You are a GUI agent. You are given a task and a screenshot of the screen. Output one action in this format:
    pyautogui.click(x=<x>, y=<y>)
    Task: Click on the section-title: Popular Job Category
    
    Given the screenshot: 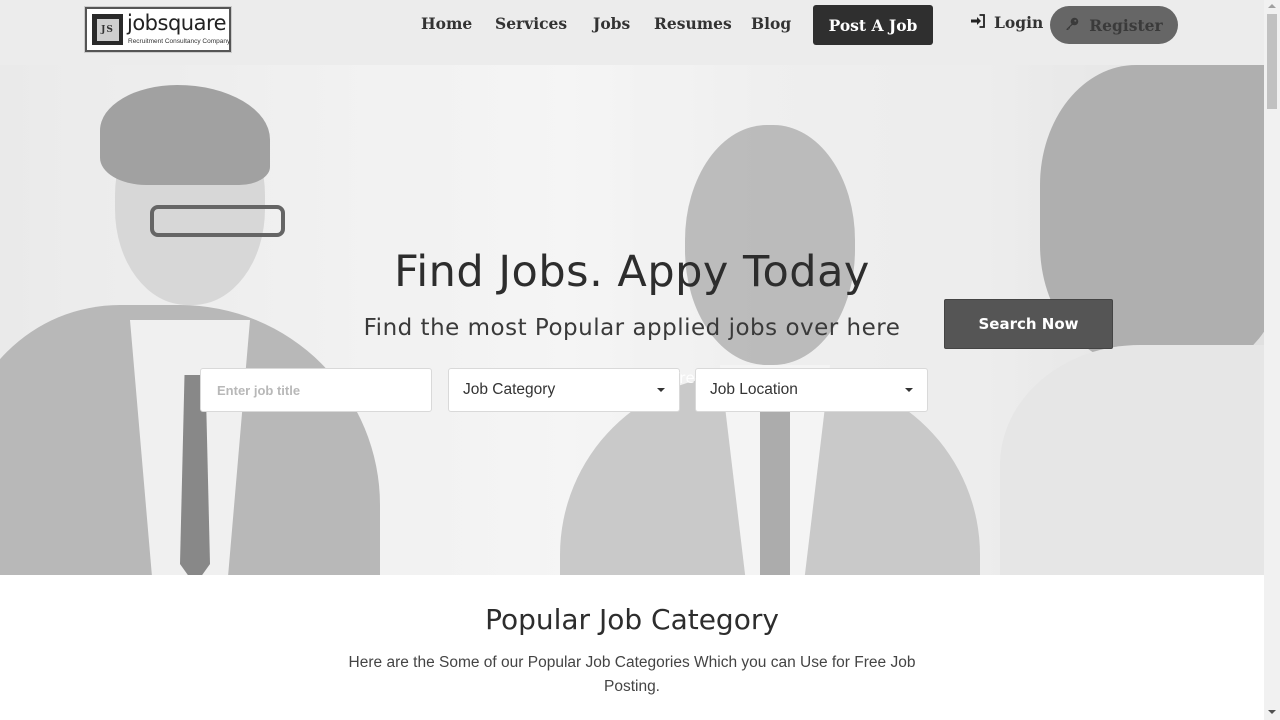 What is the action you would take?
    pyautogui.click(x=632, y=619)
    